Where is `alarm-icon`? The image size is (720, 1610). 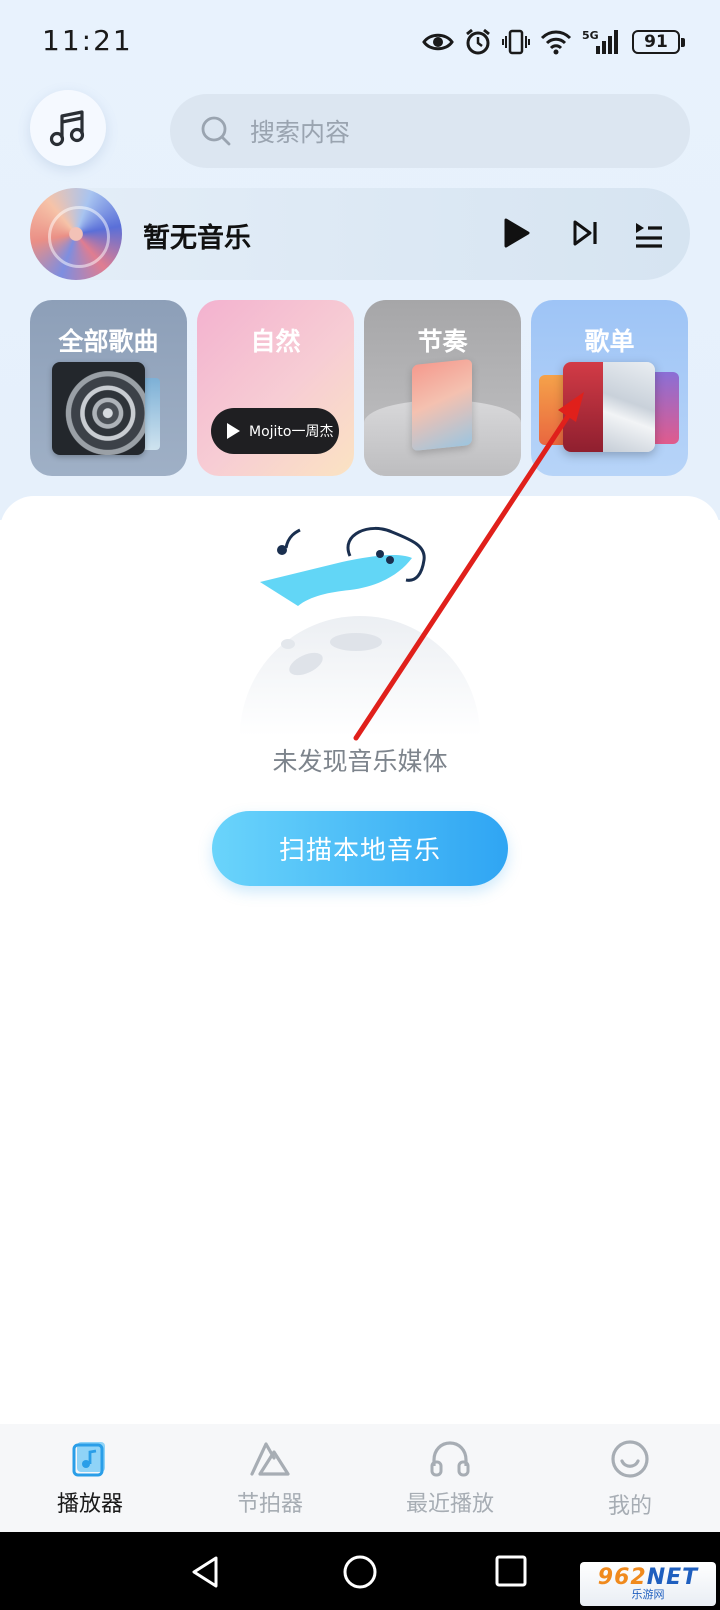 alarm-icon is located at coordinates (478, 41).